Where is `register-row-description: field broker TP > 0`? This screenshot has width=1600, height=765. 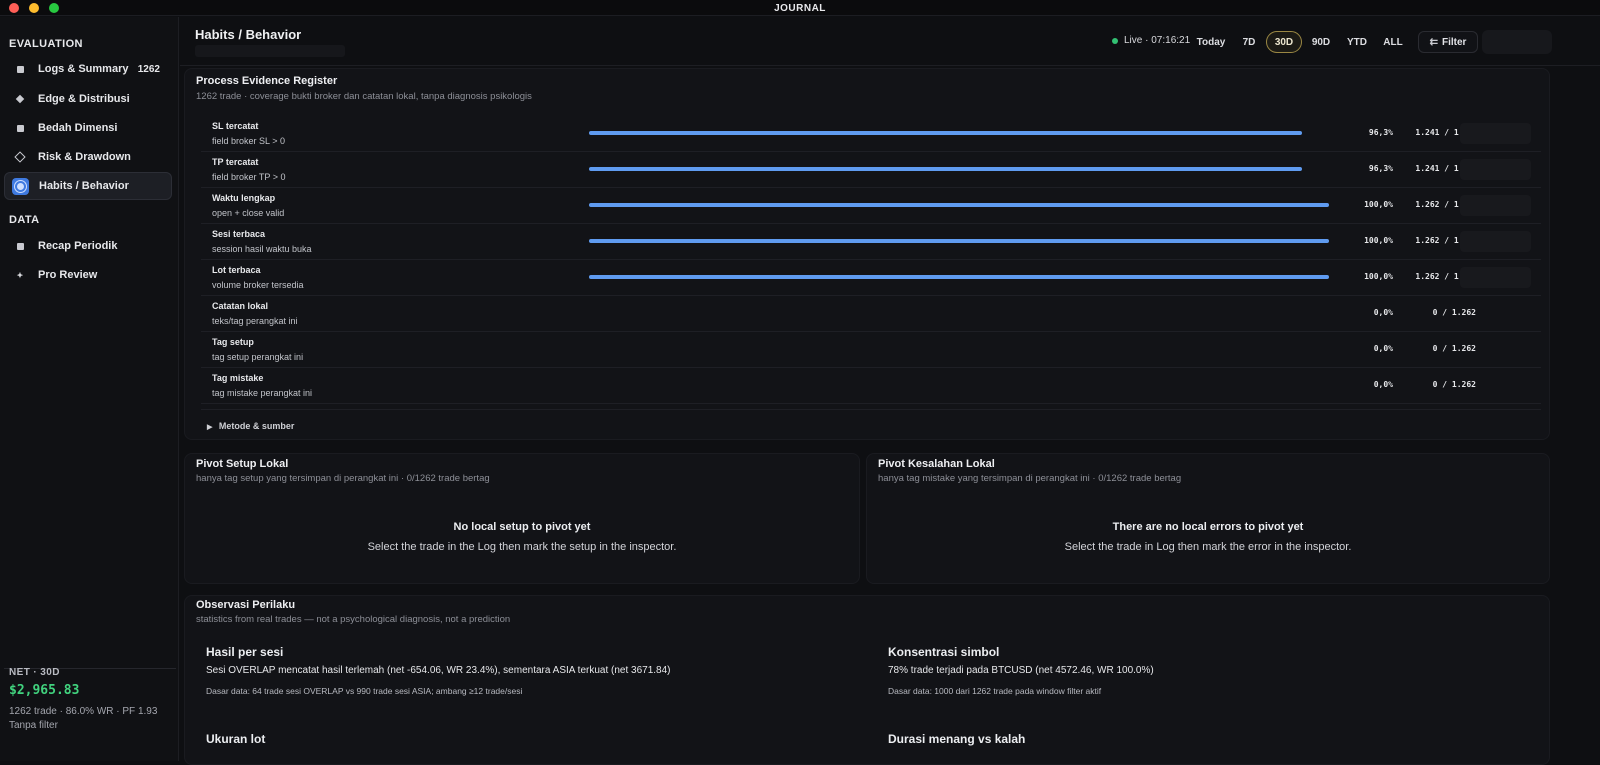 register-row-description: field broker TP > 0 is located at coordinates (249, 177).